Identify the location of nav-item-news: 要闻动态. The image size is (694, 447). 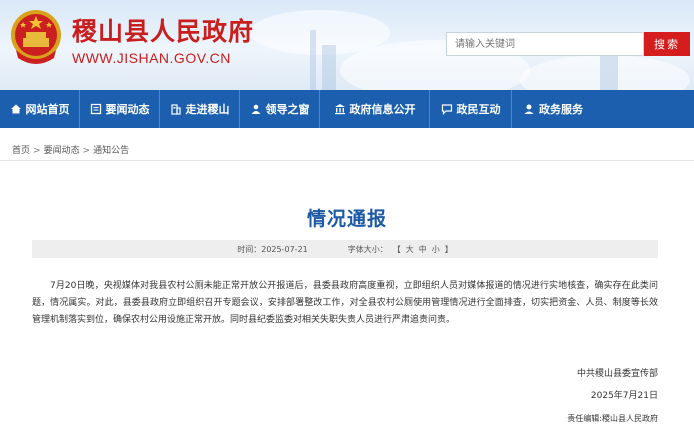
(120, 109).